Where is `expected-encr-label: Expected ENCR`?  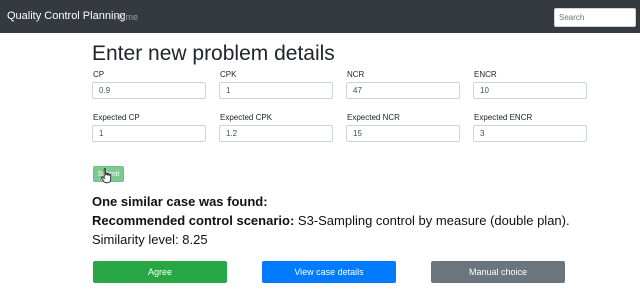
expected-encr-label: Expected ENCR is located at coordinates (503, 117).